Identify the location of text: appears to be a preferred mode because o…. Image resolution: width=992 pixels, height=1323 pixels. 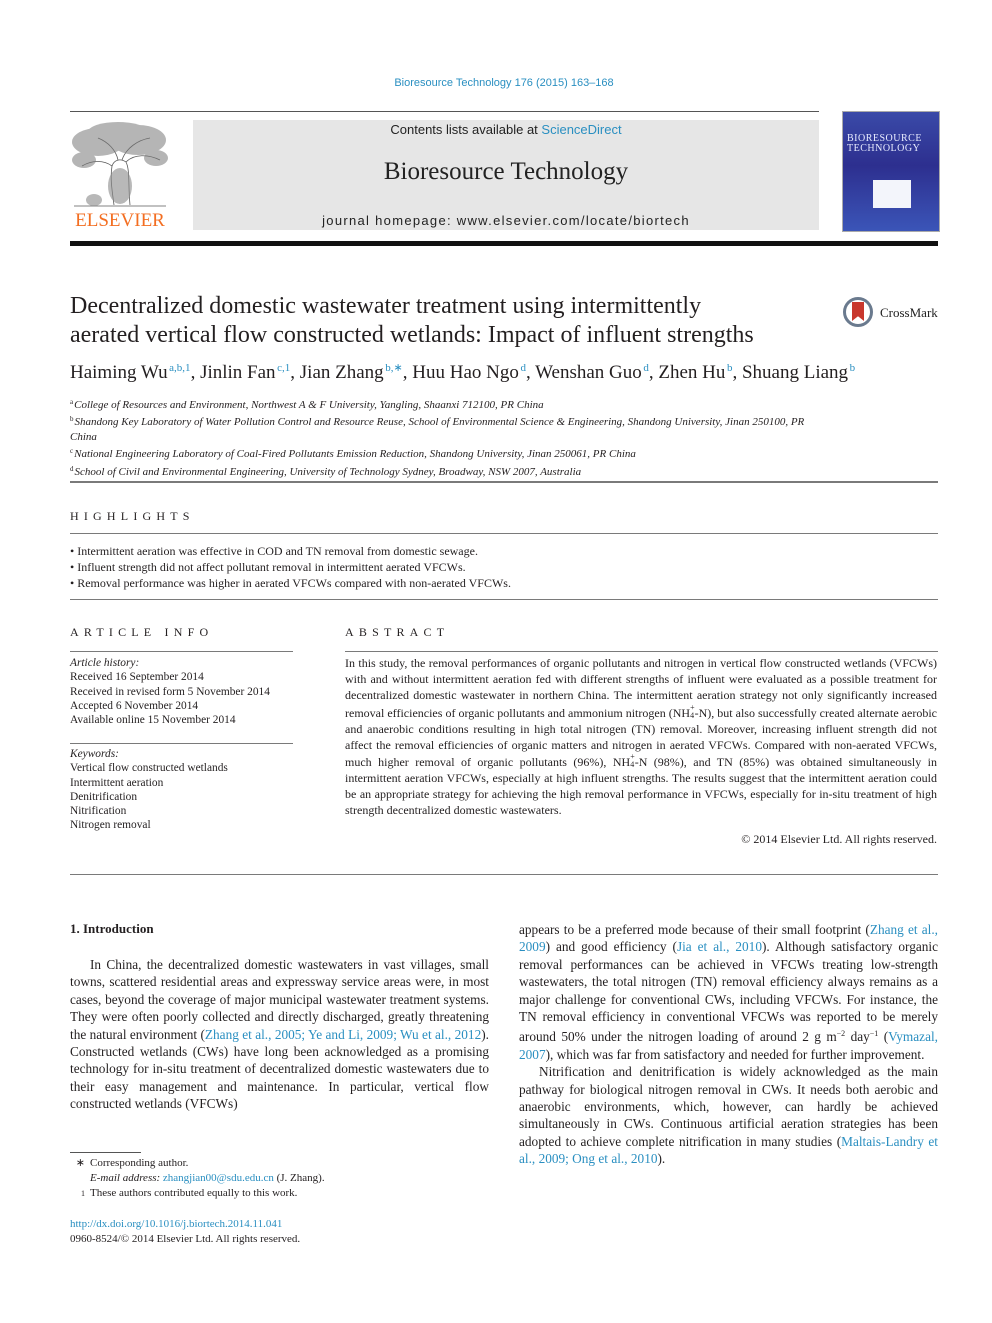
(694, 929).